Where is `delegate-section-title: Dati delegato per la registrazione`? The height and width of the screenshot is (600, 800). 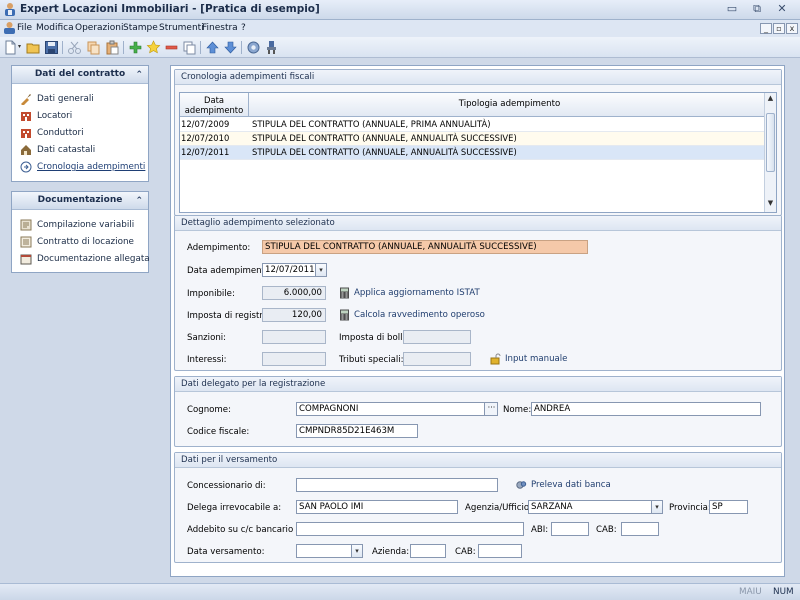
delegate-section-title: Dati delegato per la registrazione is located at coordinates (478, 384).